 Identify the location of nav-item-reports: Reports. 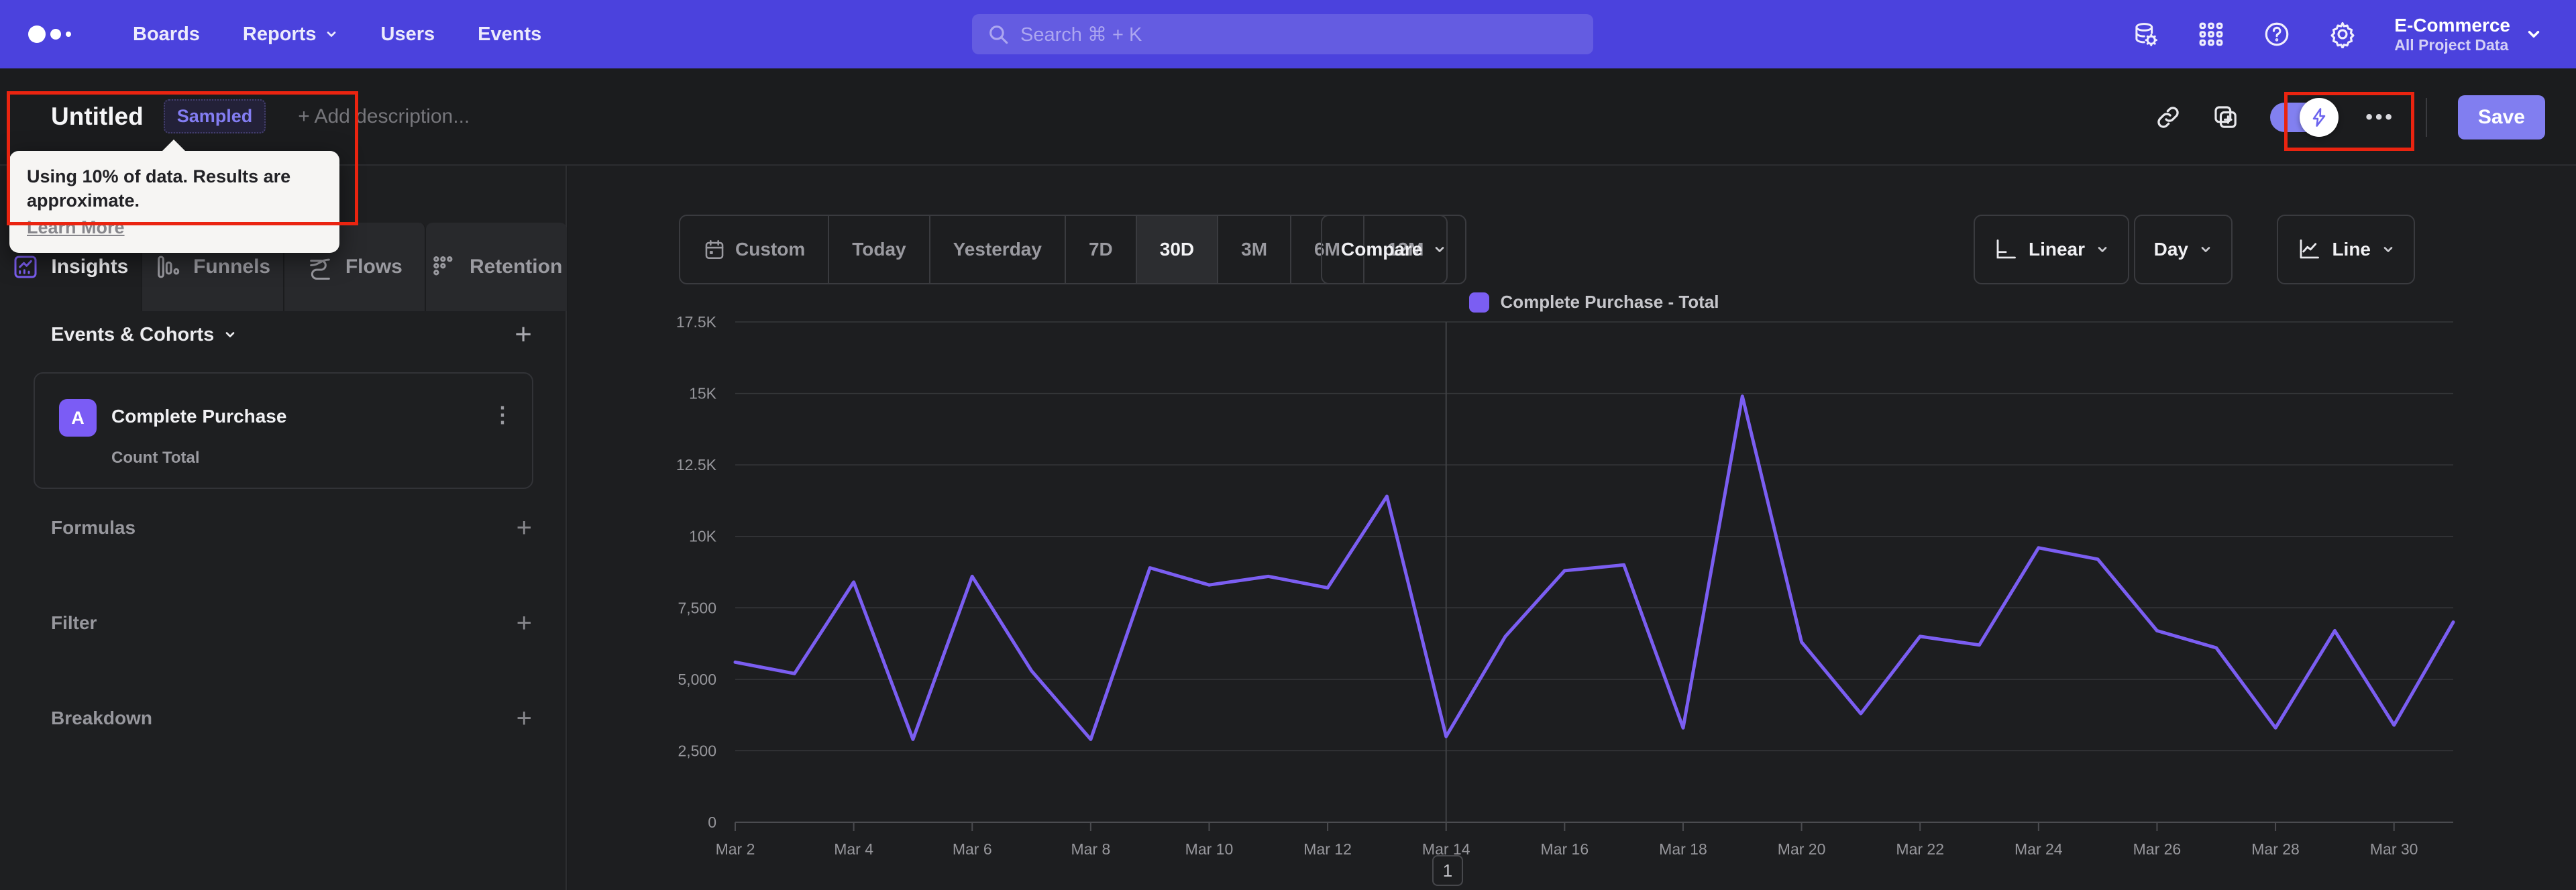
(290, 34).